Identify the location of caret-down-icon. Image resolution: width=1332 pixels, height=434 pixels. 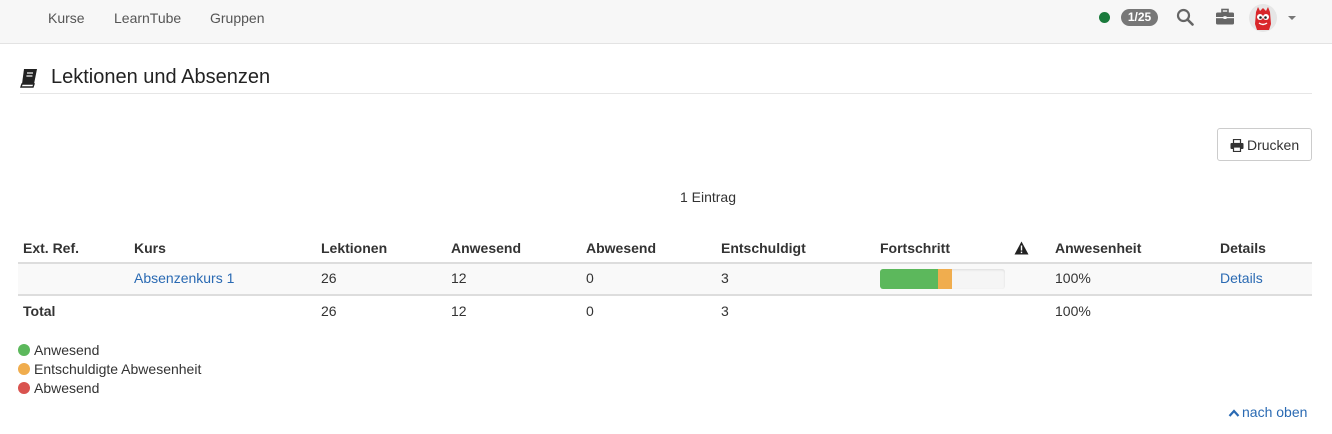
(1292, 18).